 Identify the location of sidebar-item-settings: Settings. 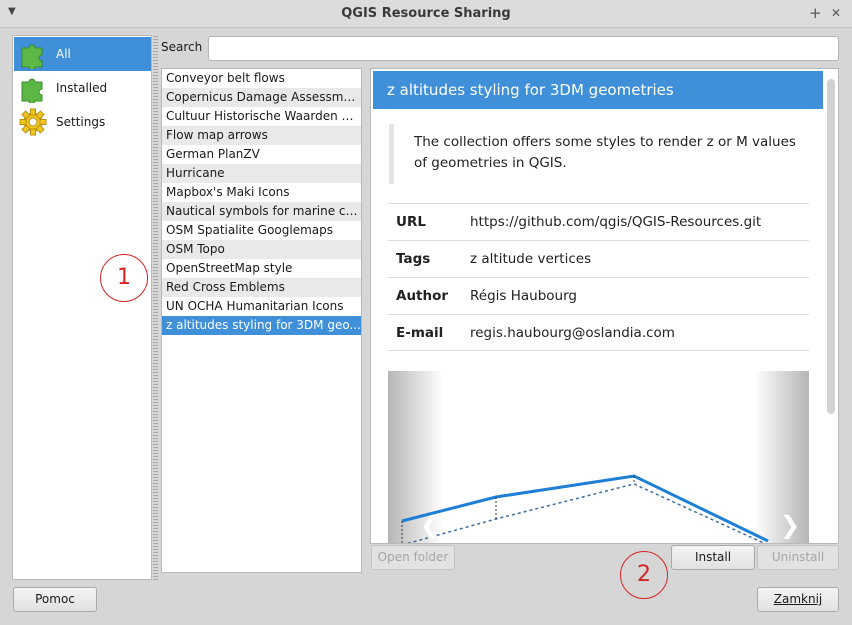
(82, 122).